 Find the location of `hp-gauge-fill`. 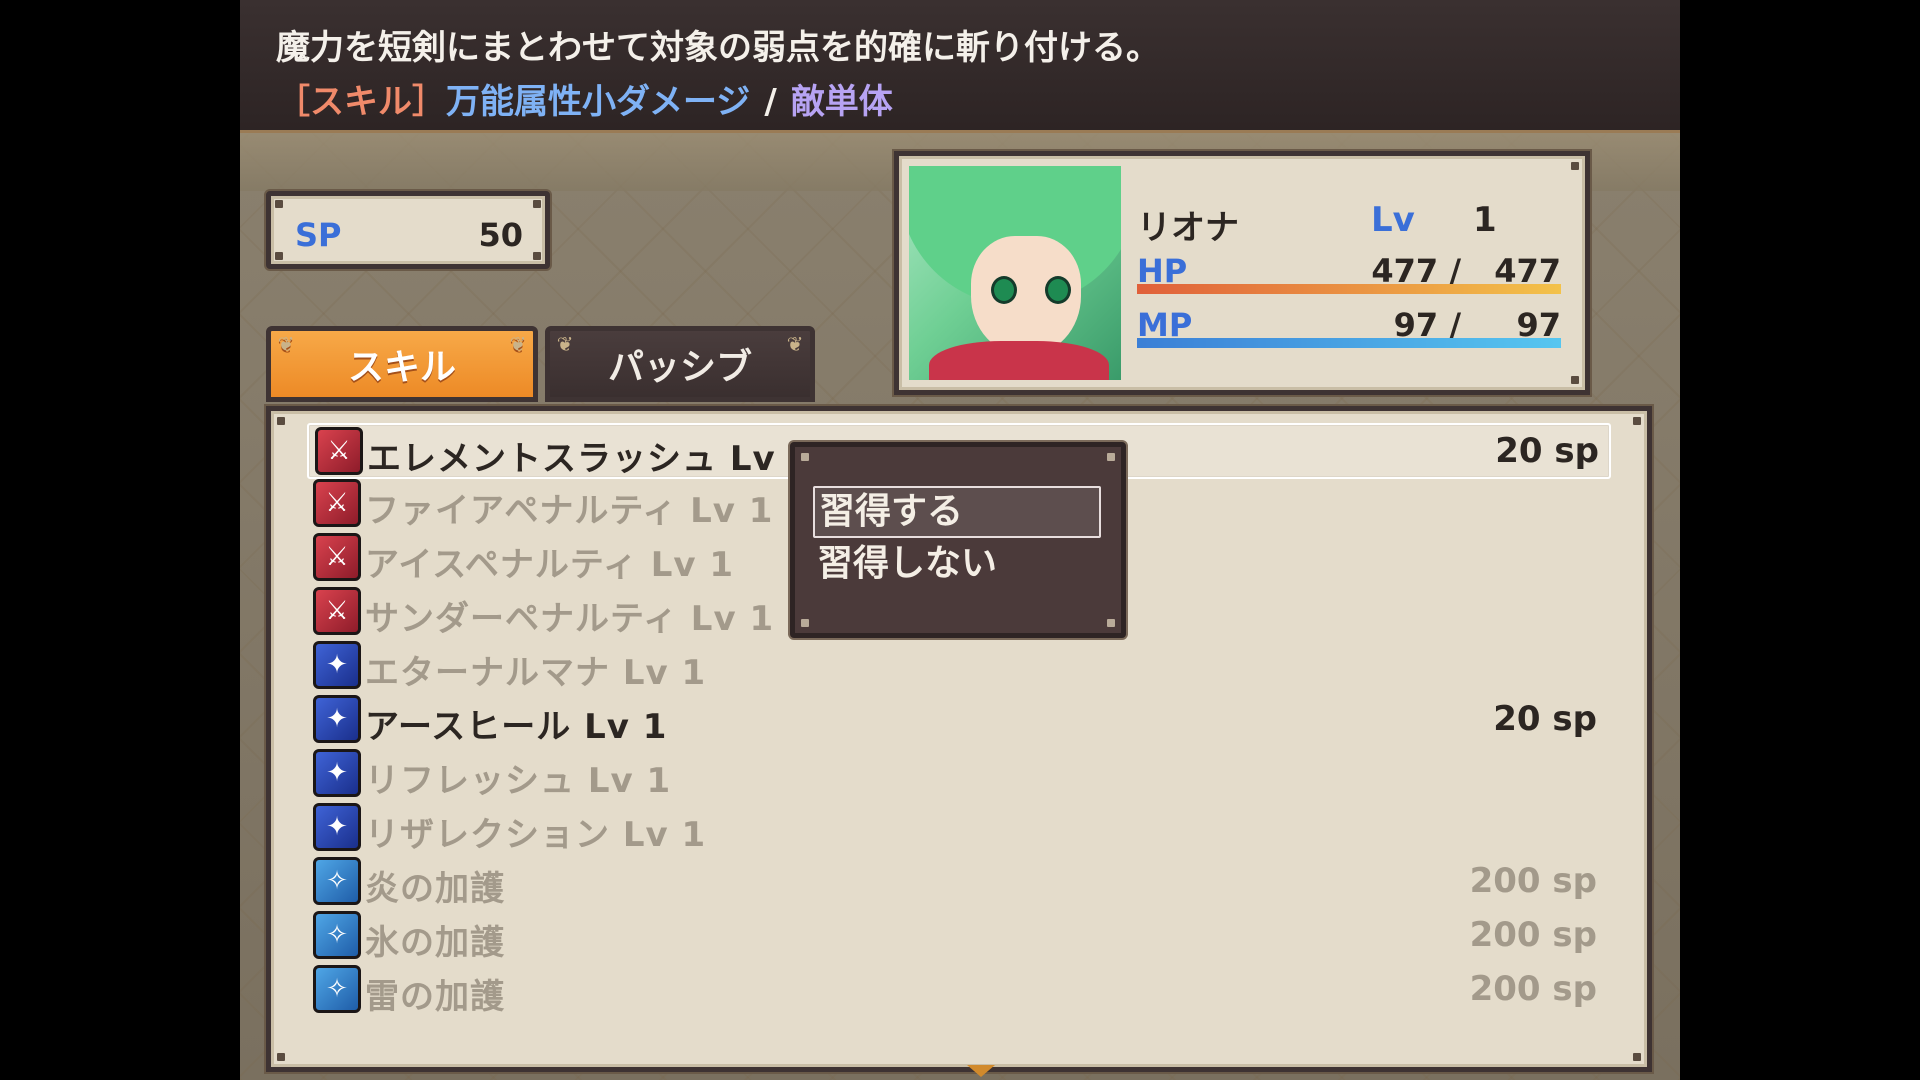

hp-gauge-fill is located at coordinates (1349, 289).